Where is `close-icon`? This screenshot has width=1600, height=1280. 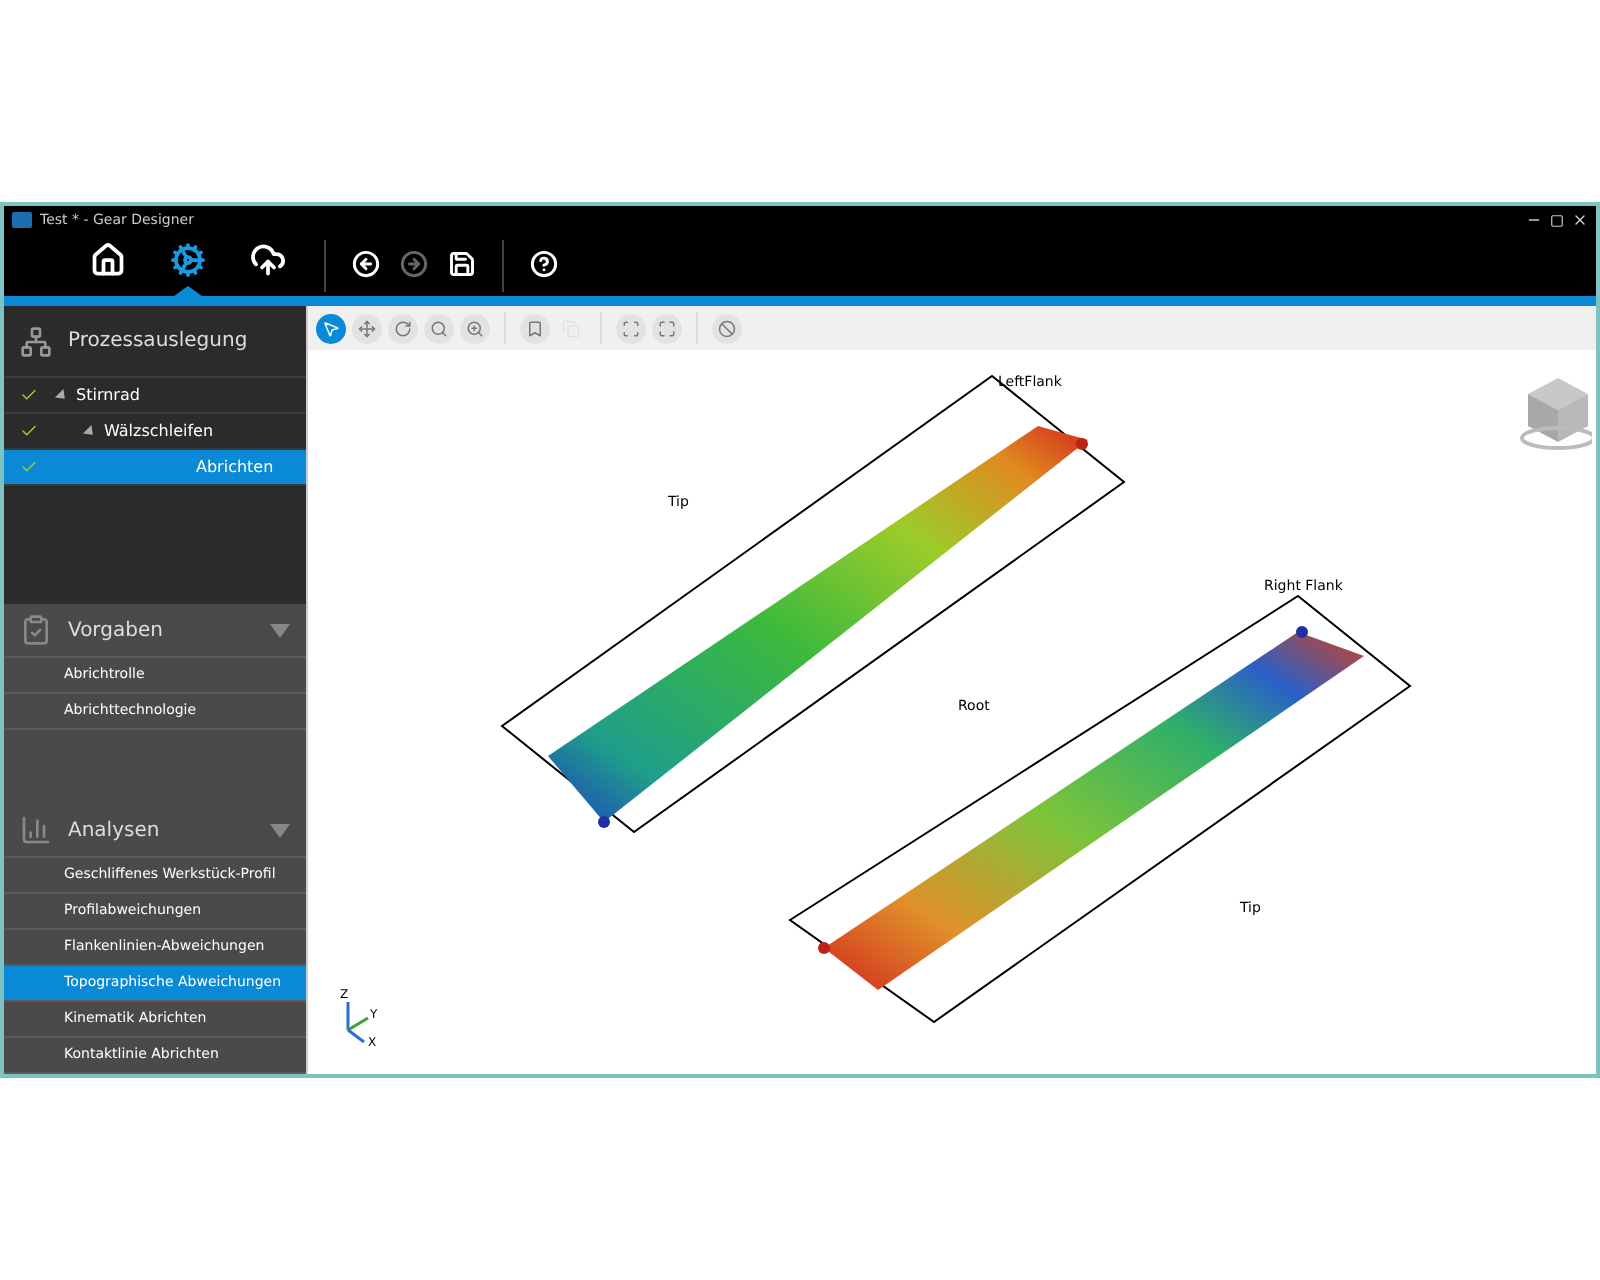
close-icon is located at coordinates (1580, 220).